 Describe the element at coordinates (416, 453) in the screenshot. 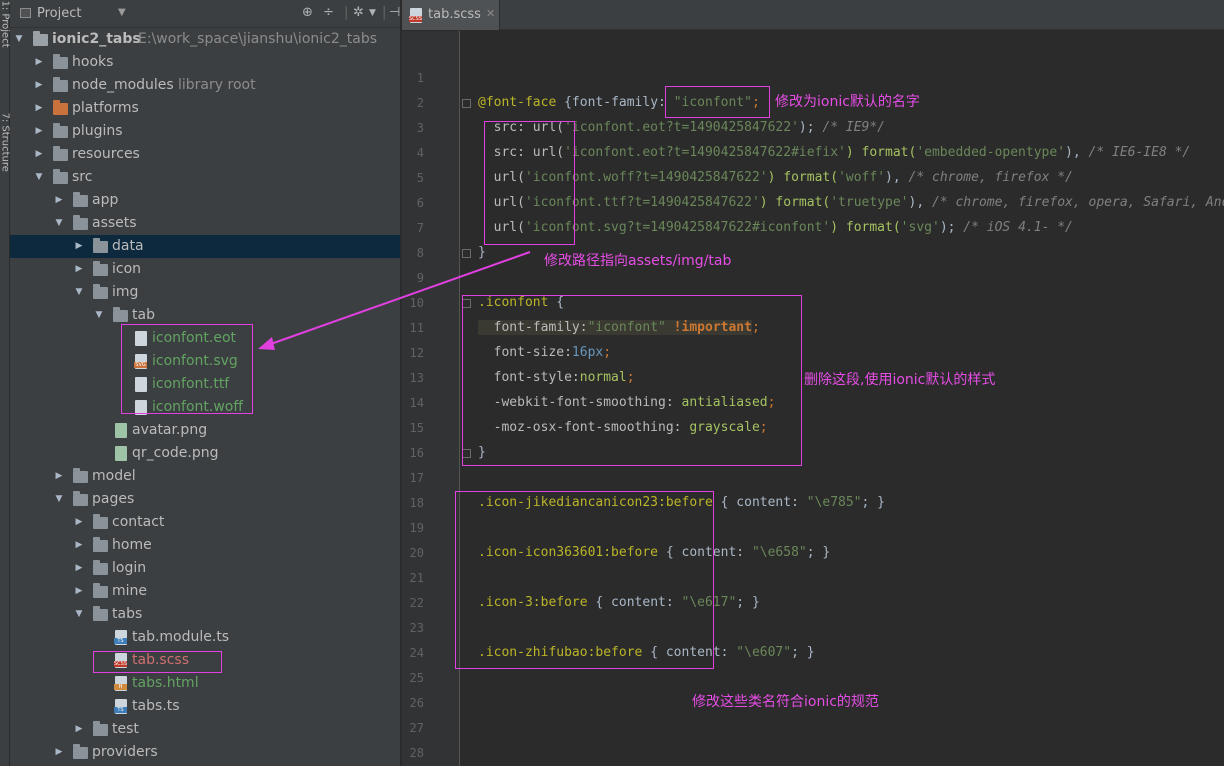

I see `line-number: 16` at that location.